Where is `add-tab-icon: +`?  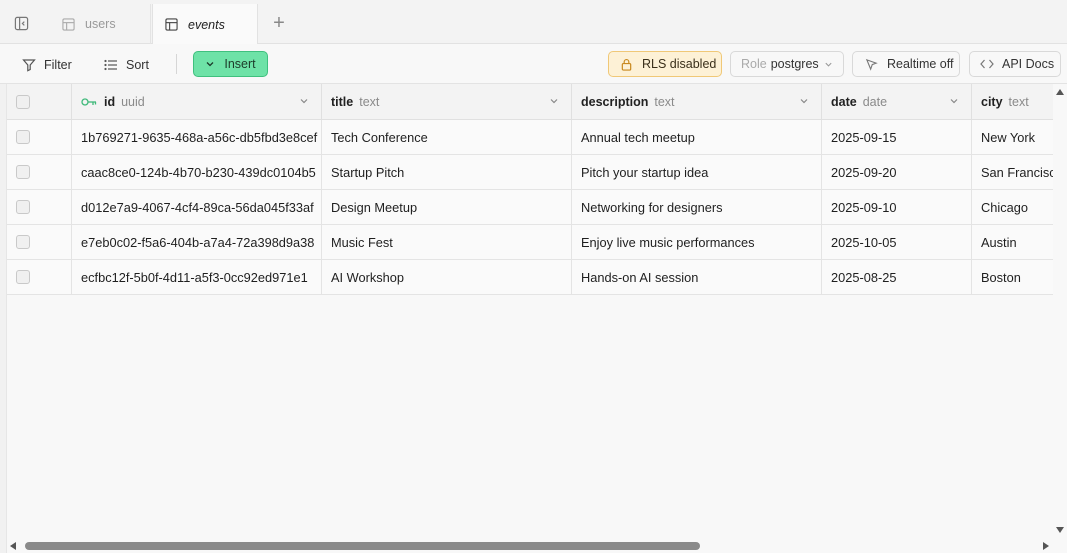
add-tab-icon: + is located at coordinates (279, 24).